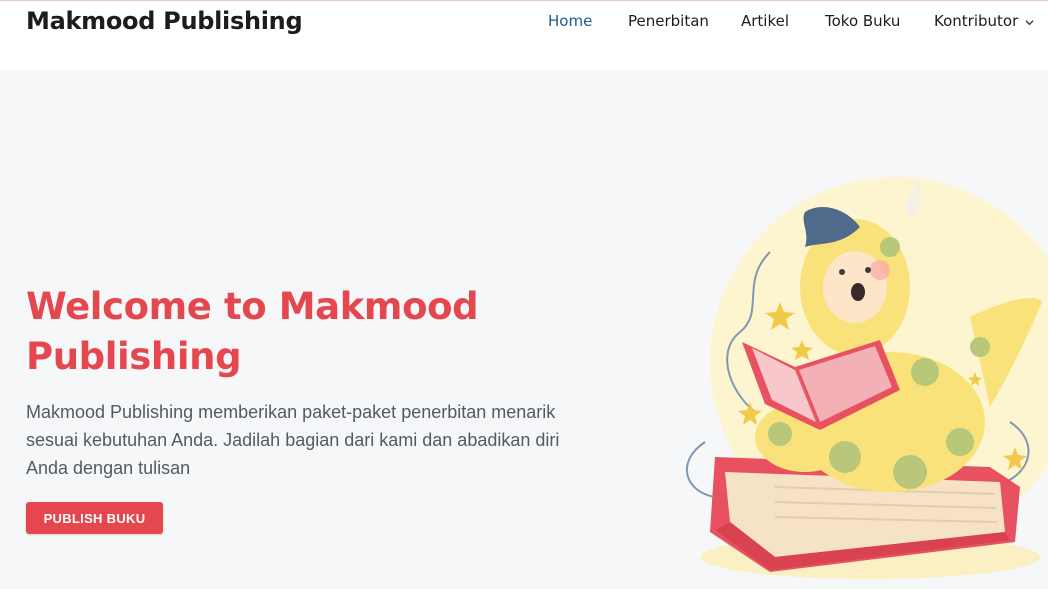  Describe the element at coordinates (570, 21) in the screenshot. I see `nav-item-home: Home` at that location.